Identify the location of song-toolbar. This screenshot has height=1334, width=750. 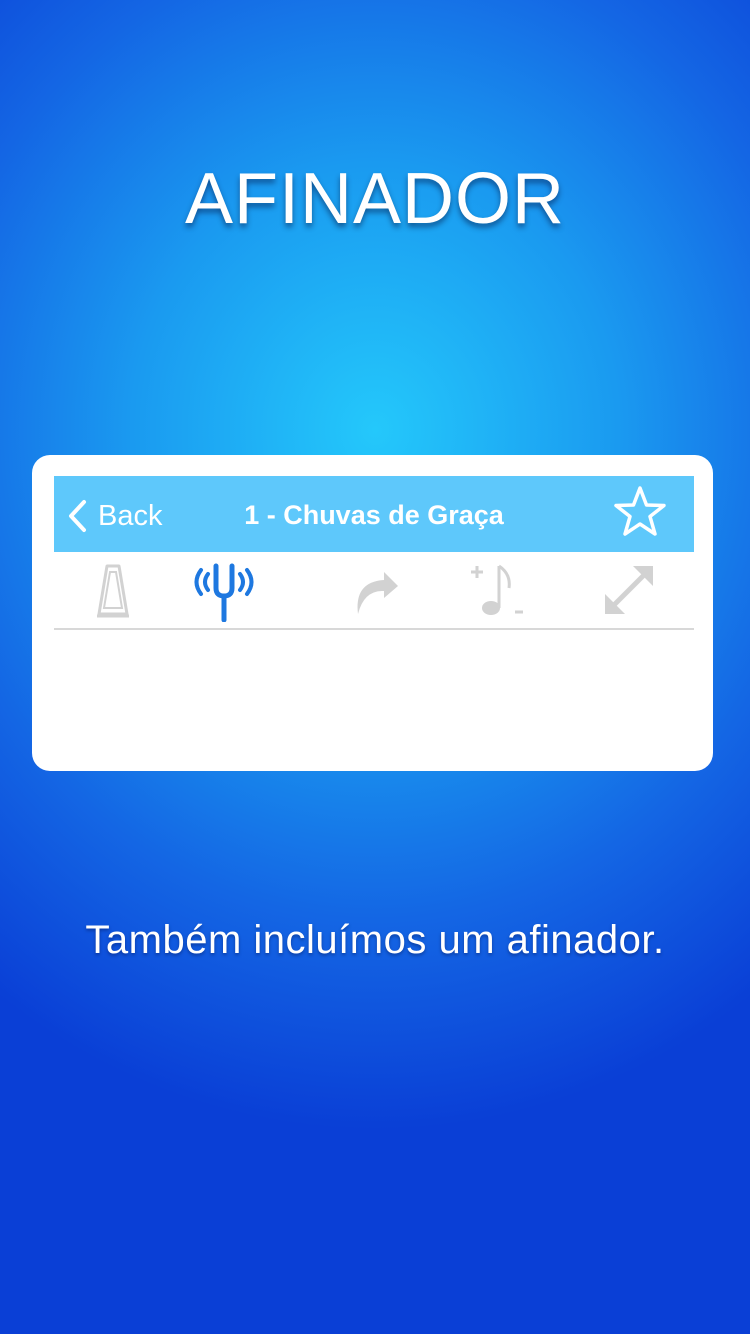
(374, 591).